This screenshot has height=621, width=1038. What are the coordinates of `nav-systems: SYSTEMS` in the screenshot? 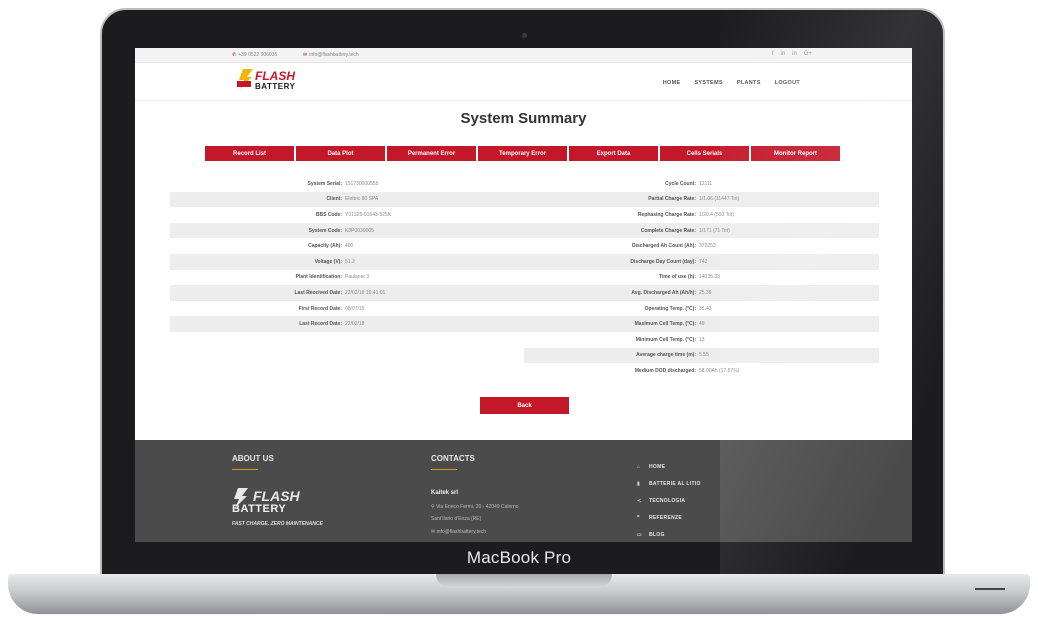 It's located at (708, 83).